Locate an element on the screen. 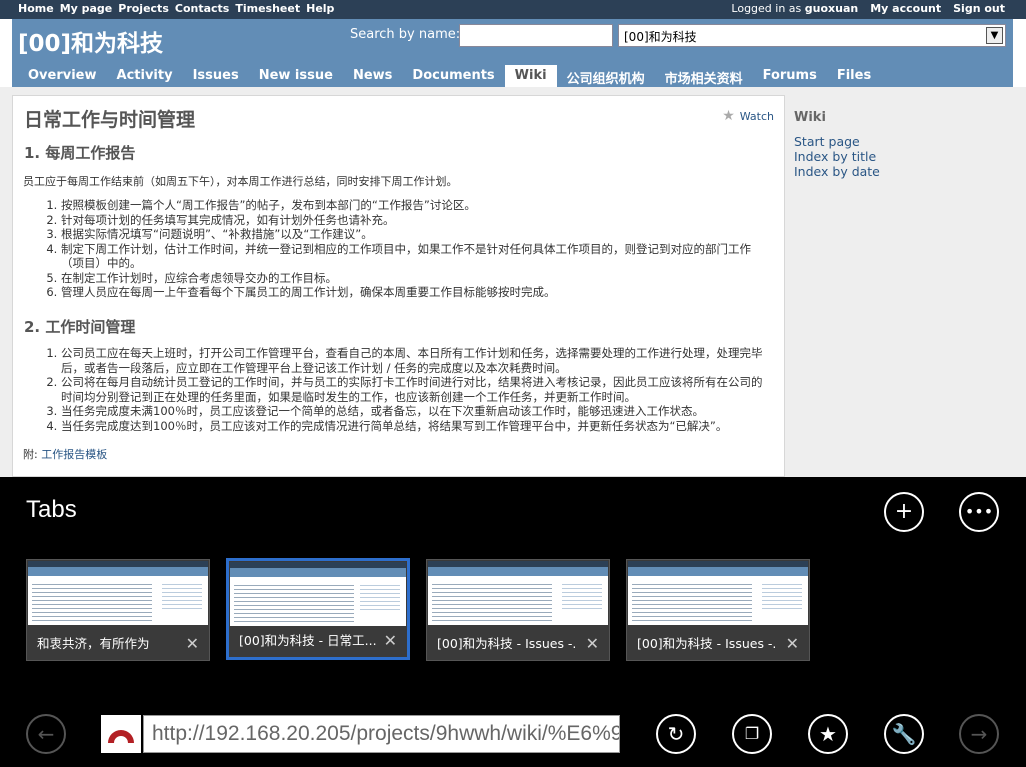  menu-my-page-link: My page is located at coordinates (86, 8).